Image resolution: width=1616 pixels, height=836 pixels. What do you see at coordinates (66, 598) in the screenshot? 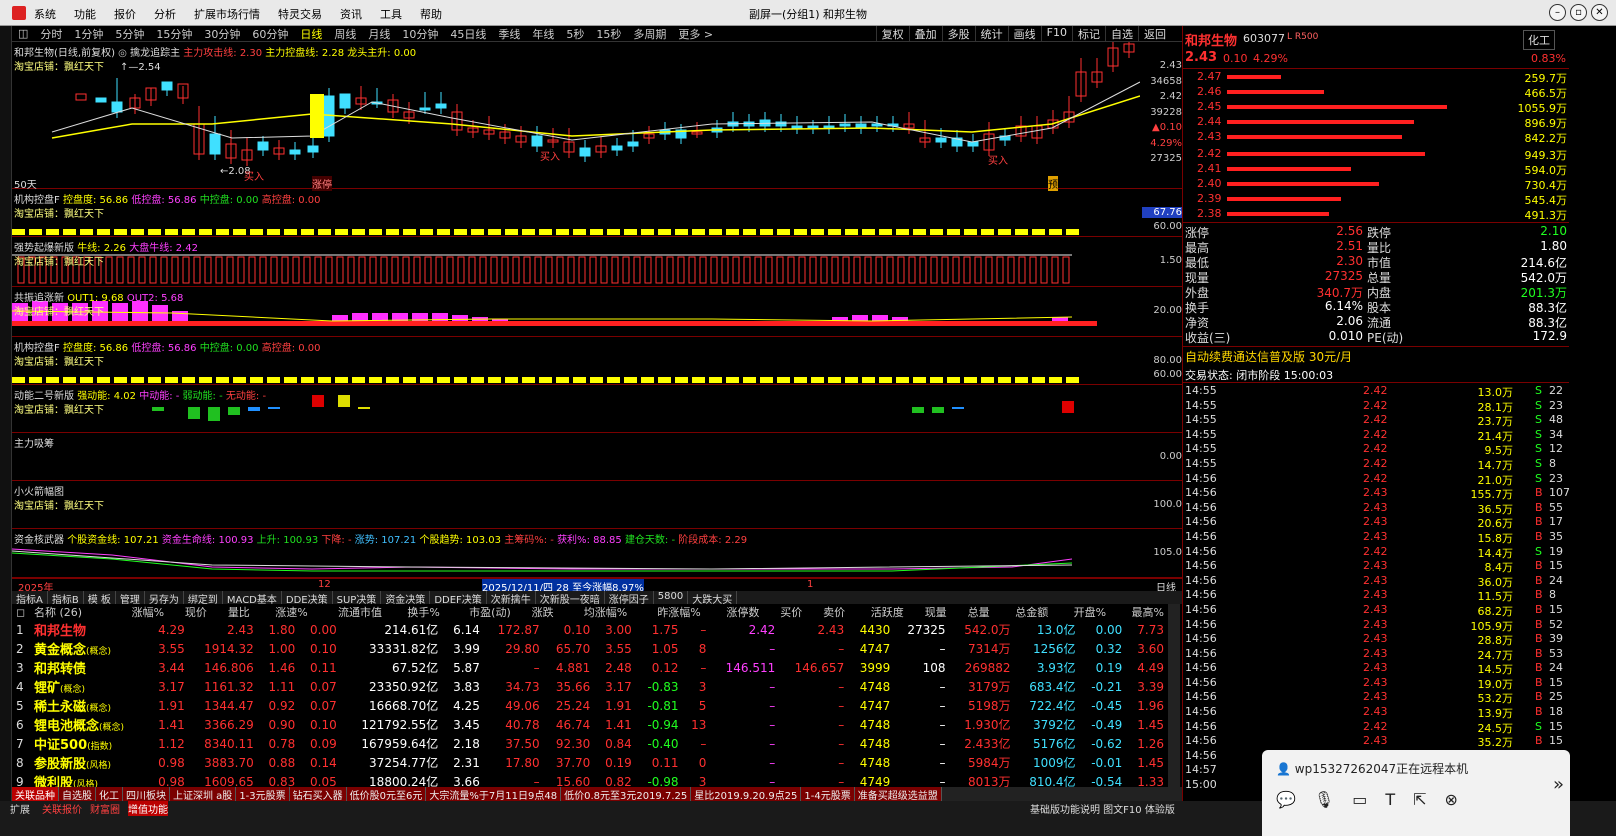
I see `indicator-tab: 指标B` at bounding box center [66, 598].